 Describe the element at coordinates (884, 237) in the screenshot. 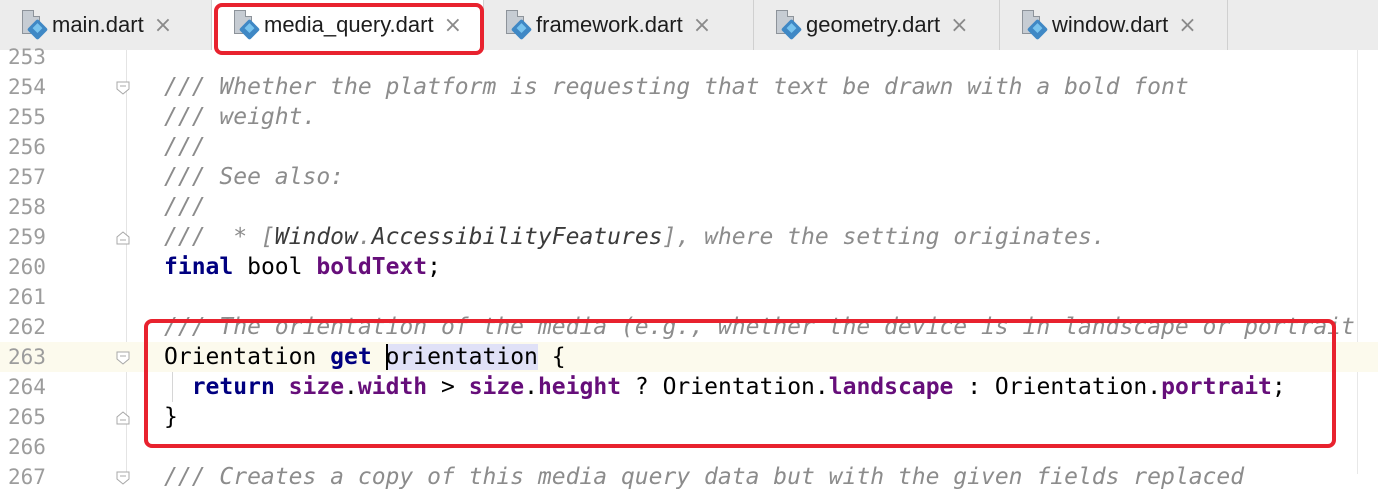

I see `code-token: ], where the setting originates.` at that location.